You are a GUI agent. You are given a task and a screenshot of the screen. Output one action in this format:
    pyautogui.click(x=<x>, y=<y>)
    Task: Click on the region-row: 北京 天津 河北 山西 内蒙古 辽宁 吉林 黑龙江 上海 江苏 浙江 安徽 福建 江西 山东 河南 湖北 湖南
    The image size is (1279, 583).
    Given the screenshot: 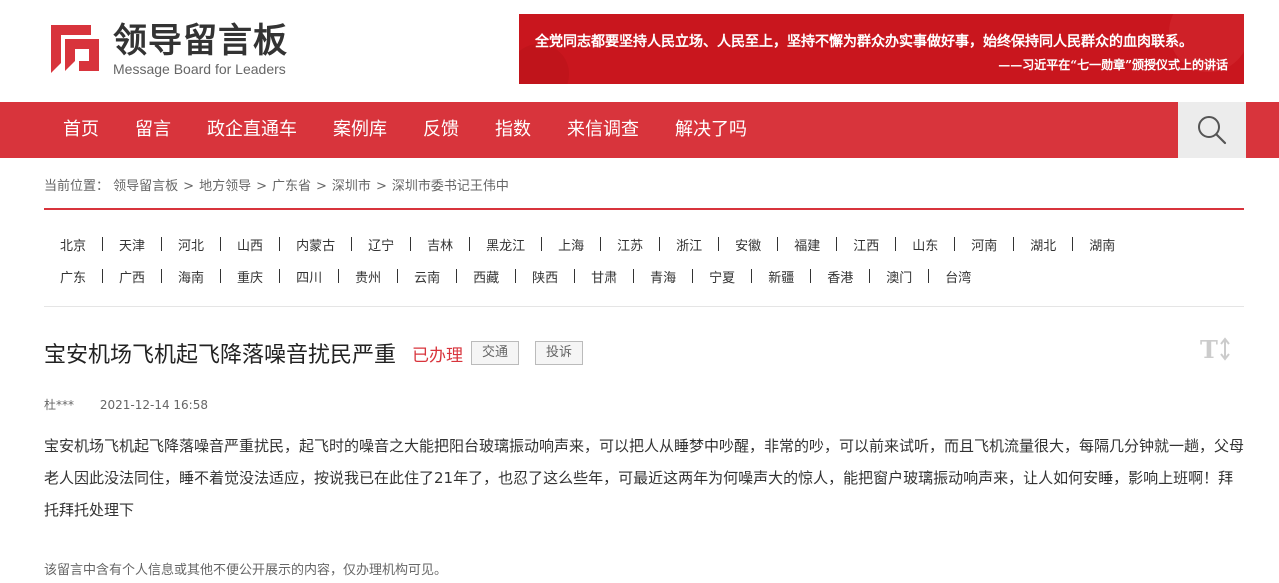 What is the action you would take?
    pyautogui.click(x=644, y=244)
    